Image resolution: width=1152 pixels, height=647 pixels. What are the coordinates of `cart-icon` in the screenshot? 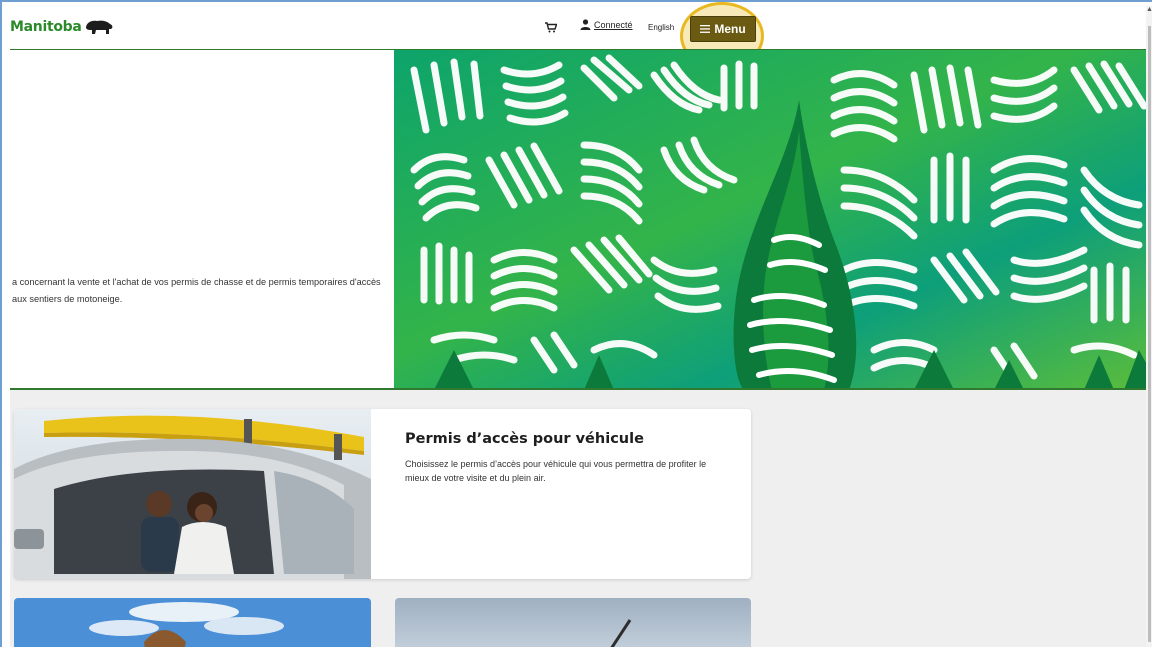 It's located at (551, 27).